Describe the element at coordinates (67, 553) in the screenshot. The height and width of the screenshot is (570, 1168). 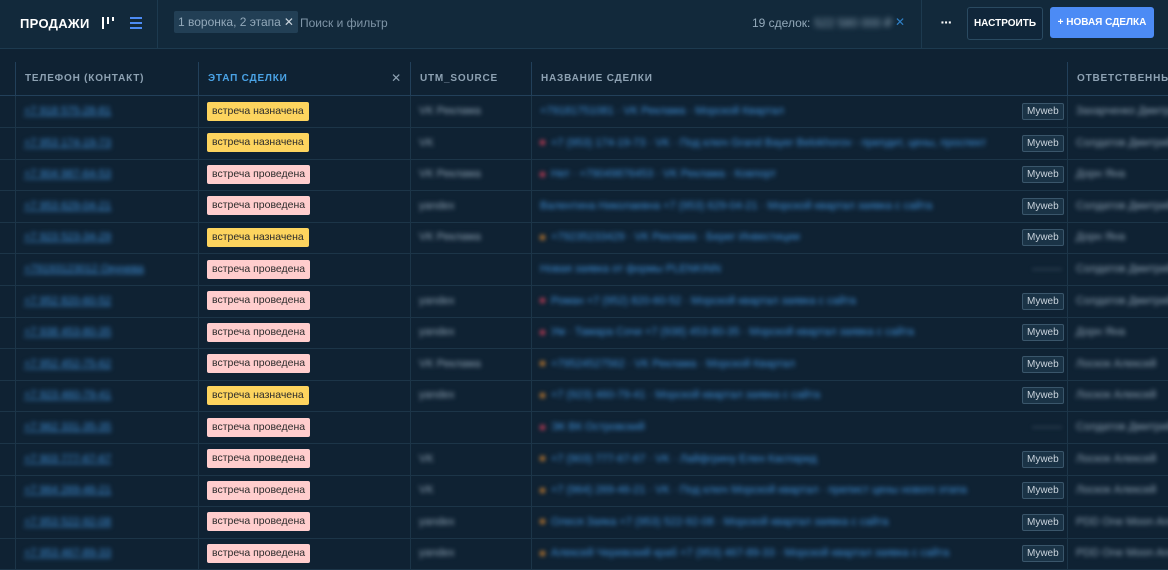
I see `contact-phone-link: +7 953 467-89-33` at that location.